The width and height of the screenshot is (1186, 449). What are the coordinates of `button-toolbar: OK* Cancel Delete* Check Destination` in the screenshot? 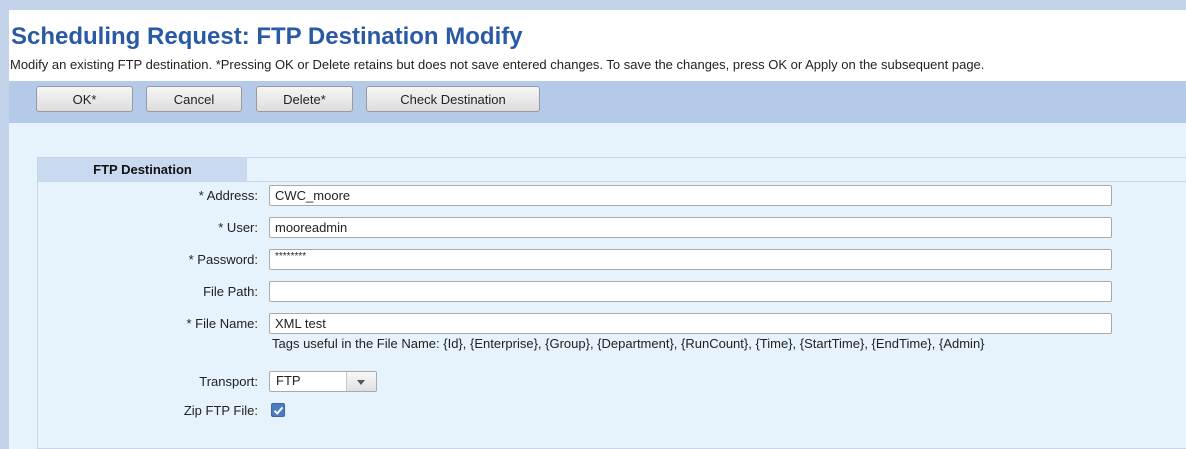 It's located at (597, 102).